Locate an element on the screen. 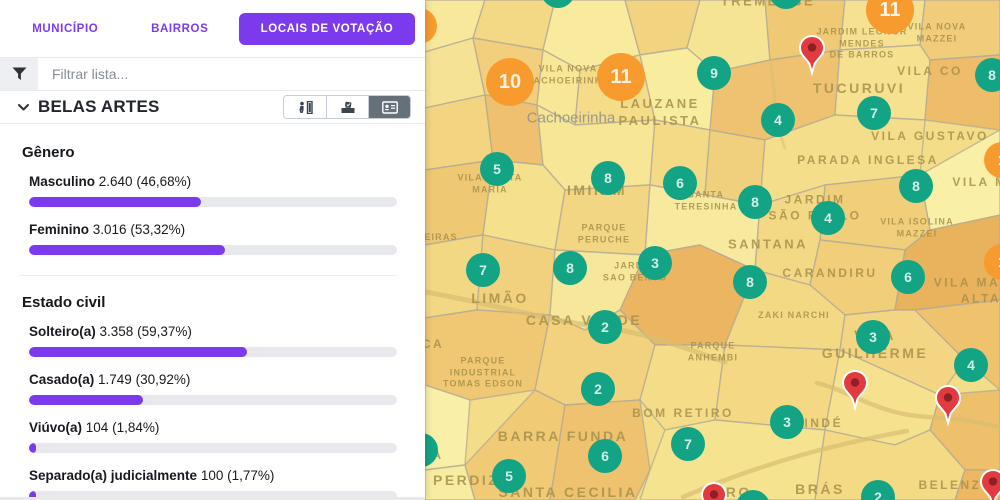 Image resolution: width=1000 pixels, height=500 pixels. stat-value: 3.358 is located at coordinates (116, 331).